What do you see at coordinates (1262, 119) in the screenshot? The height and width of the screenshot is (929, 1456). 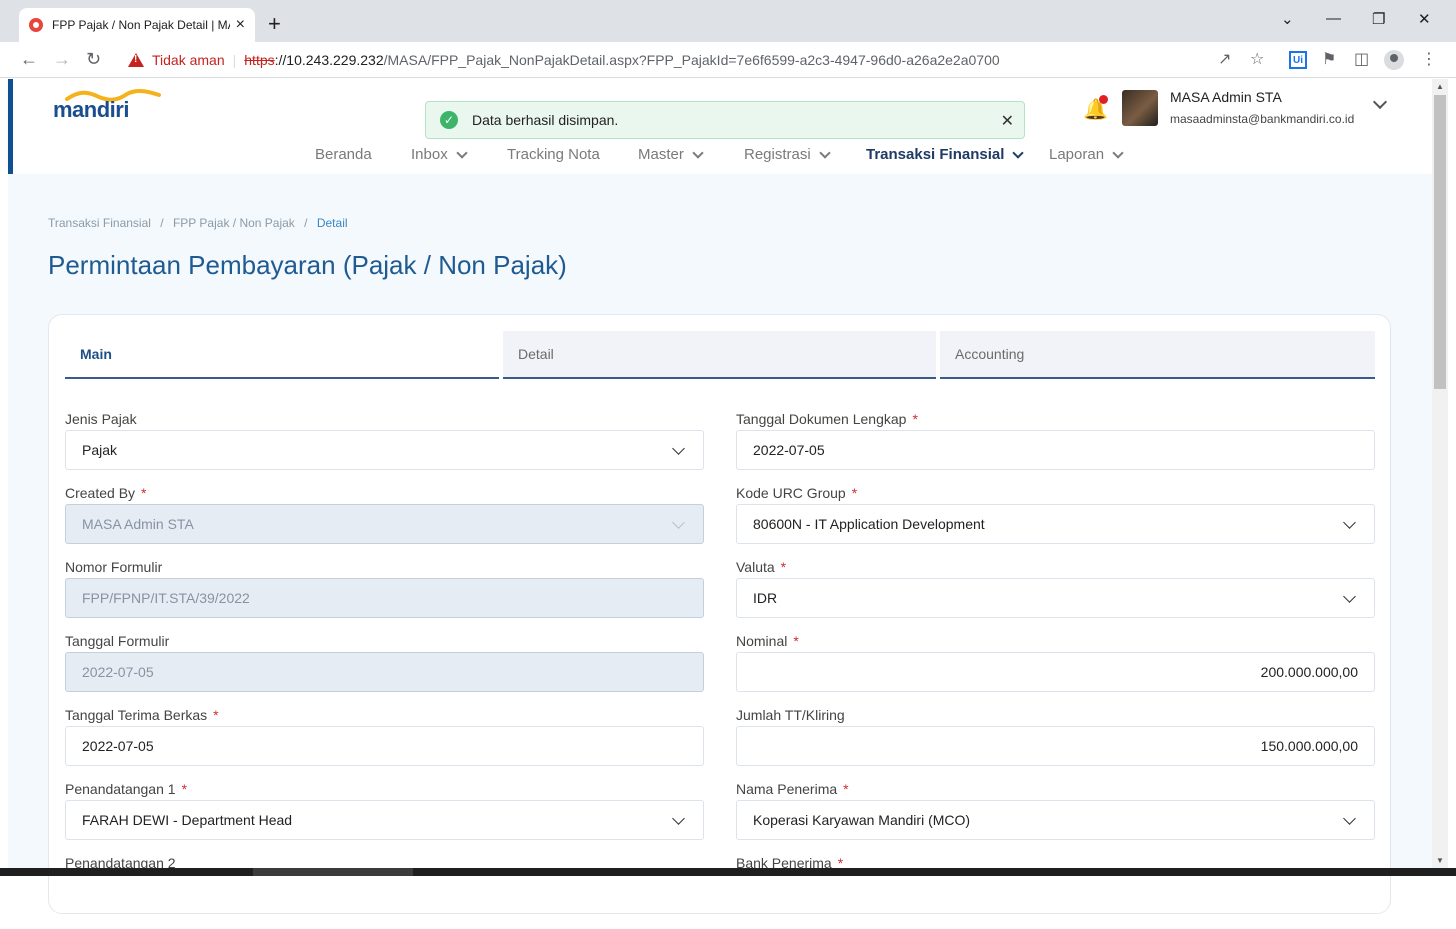 I see `user-email: masaadminsta@bankmandiri.co.id` at bounding box center [1262, 119].